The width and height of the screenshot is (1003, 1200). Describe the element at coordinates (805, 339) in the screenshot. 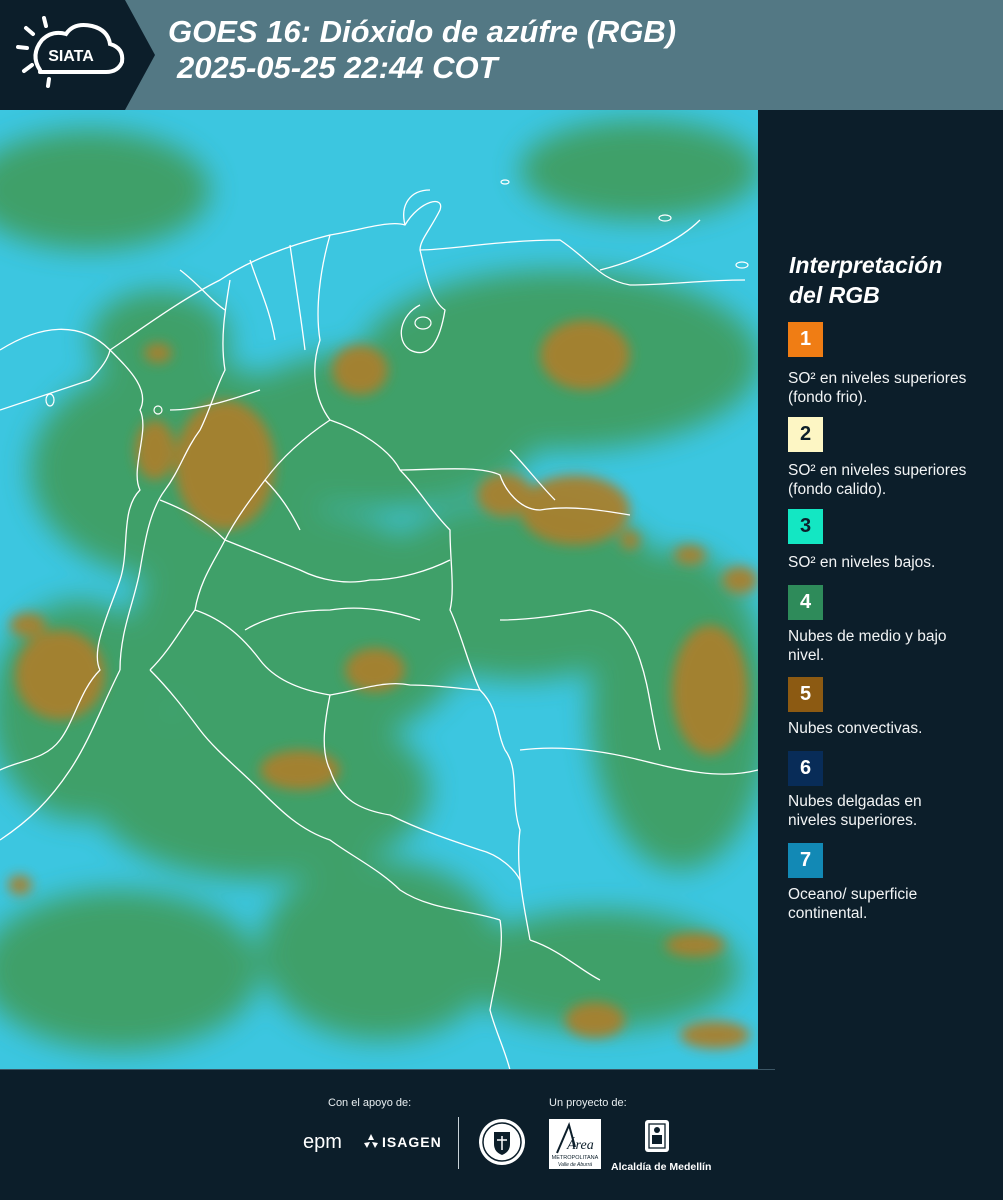

I see `legend-swatch-1: 1` at that location.